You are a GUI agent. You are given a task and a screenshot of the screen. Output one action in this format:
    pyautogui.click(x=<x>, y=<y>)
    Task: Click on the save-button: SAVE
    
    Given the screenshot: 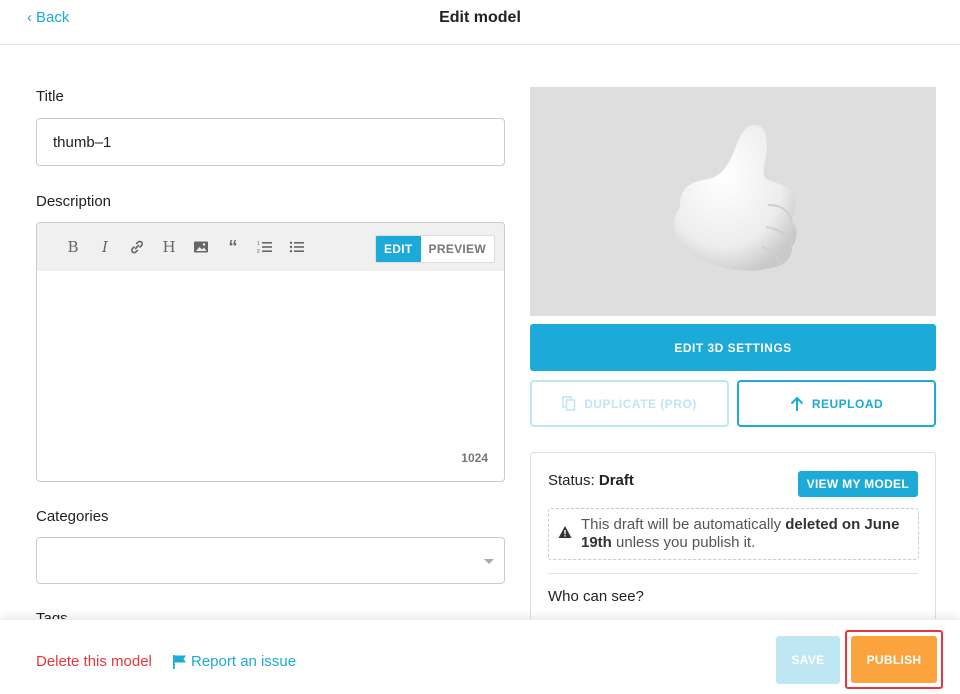 What is the action you would take?
    pyautogui.click(x=808, y=660)
    